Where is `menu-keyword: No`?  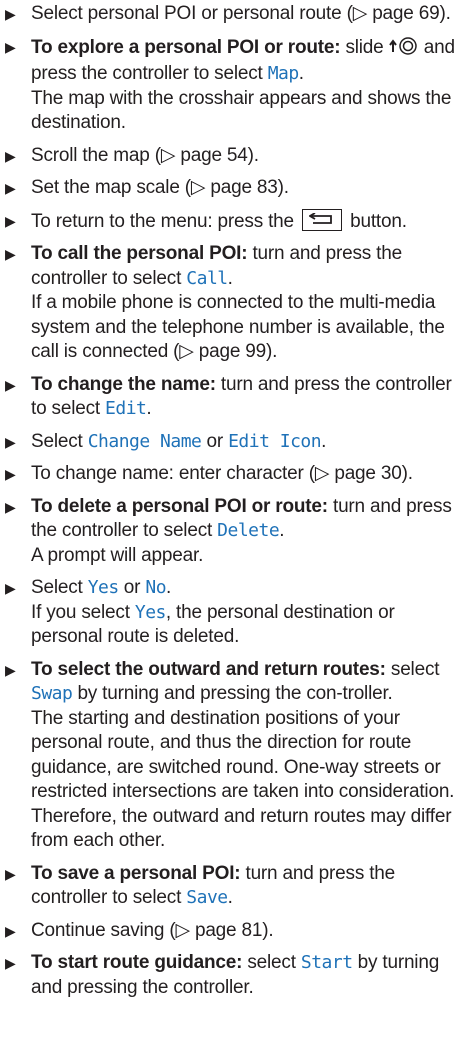 menu-keyword: No is located at coordinates (156, 587).